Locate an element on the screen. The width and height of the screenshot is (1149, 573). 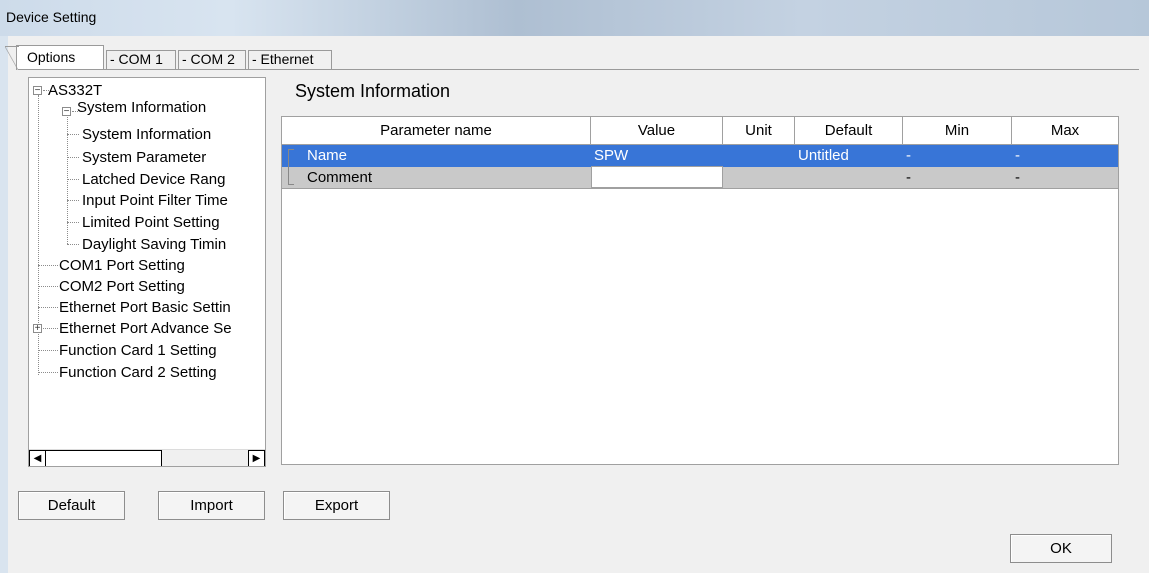
default-button: Default is located at coordinates (71, 505).